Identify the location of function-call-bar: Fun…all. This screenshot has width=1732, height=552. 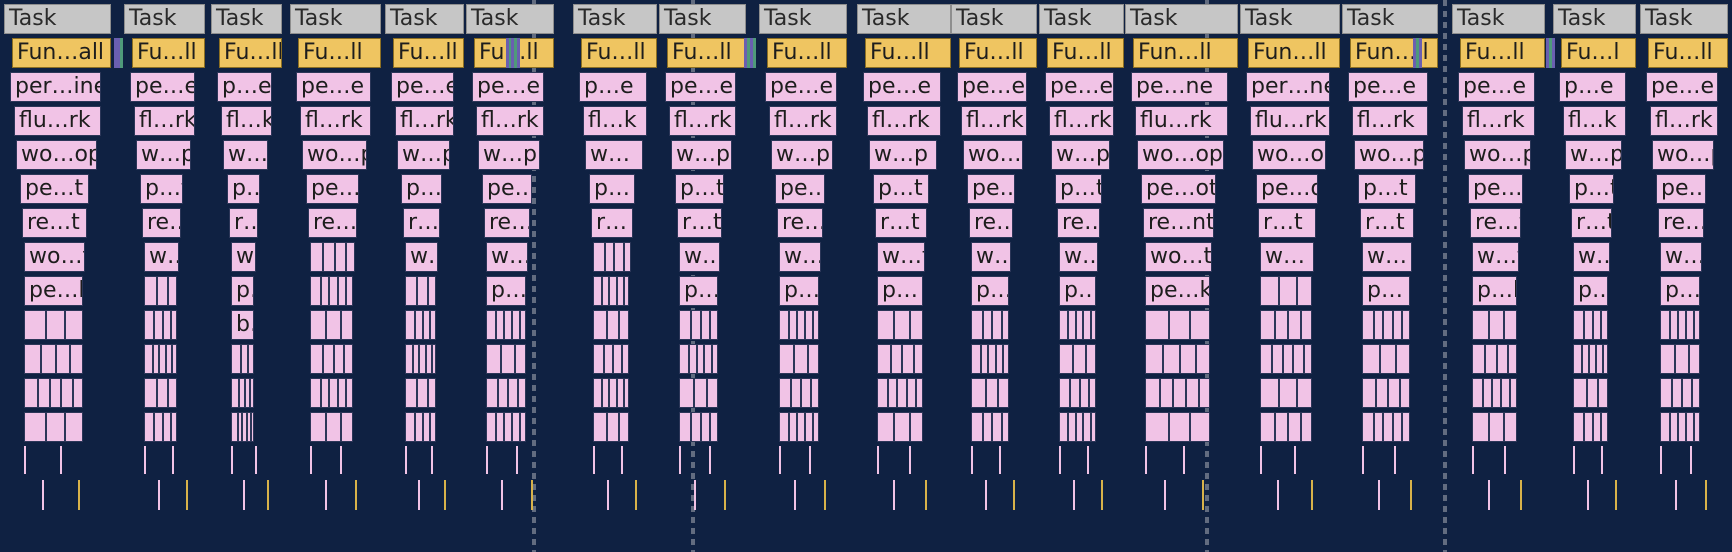
(61, 53).